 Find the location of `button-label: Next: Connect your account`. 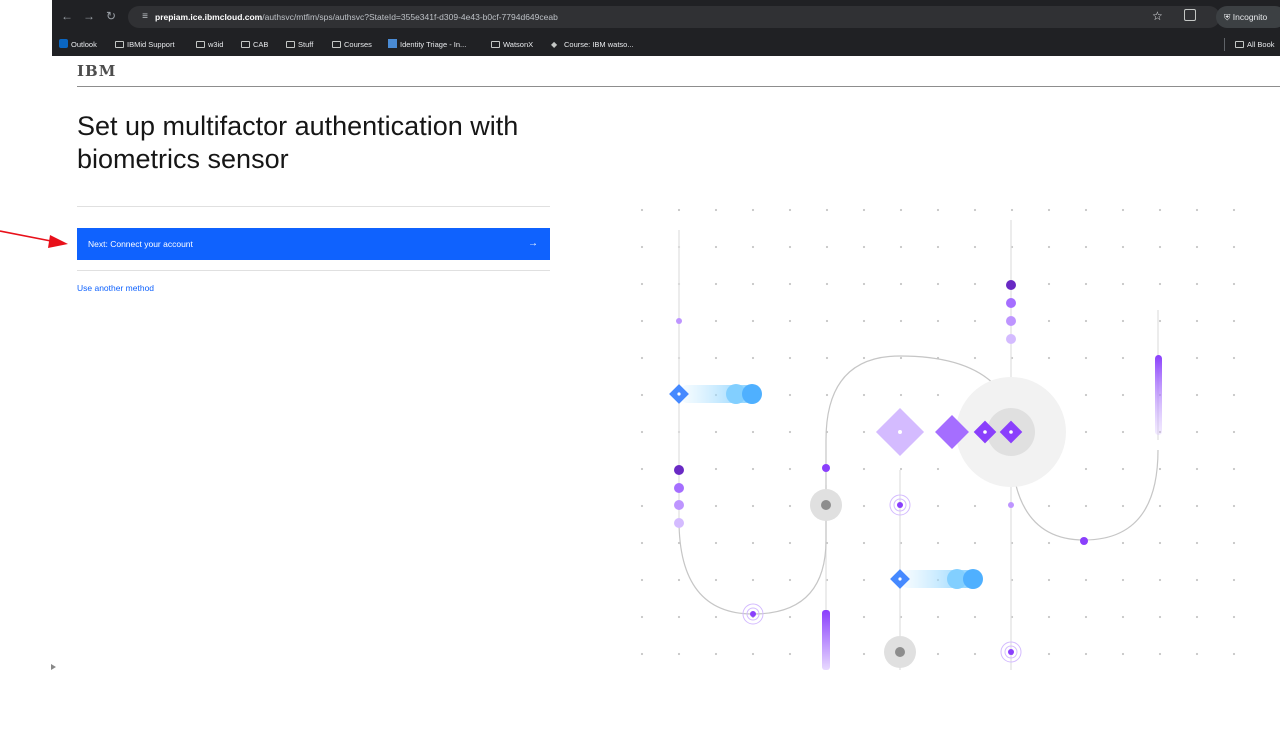

button-label: Next: Connect your account is located at coordinates (140, 244).